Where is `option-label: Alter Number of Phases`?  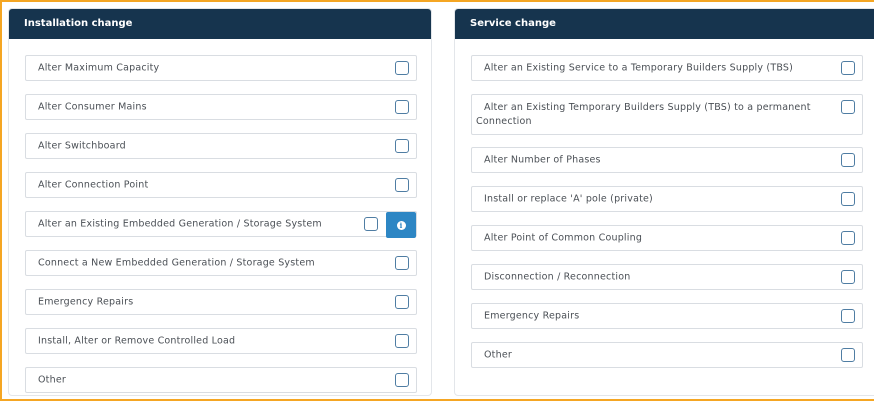
option-label: Alter Number of Phases is located at coordinates (542, 160).